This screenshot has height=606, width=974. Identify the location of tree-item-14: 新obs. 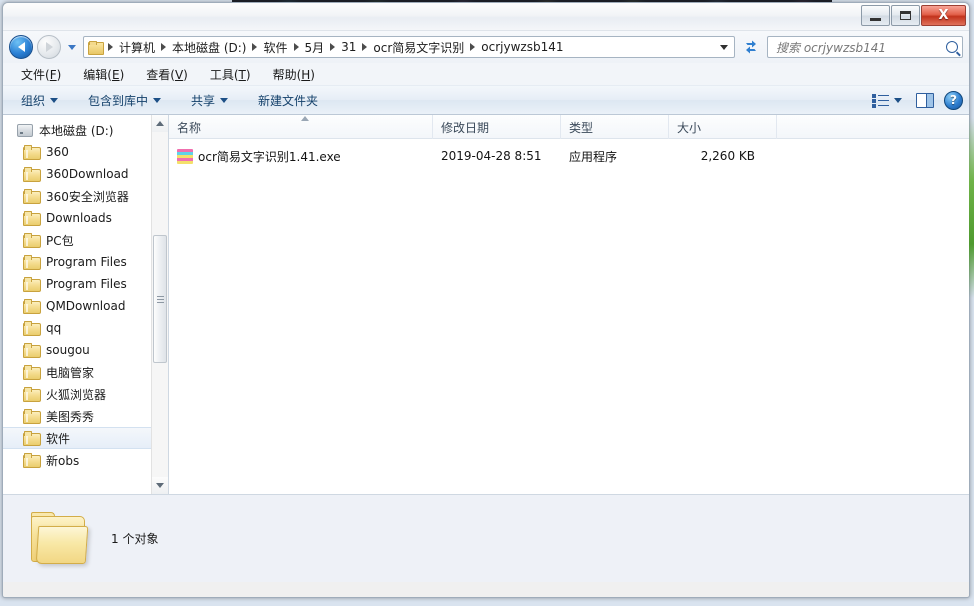
(77, 460).